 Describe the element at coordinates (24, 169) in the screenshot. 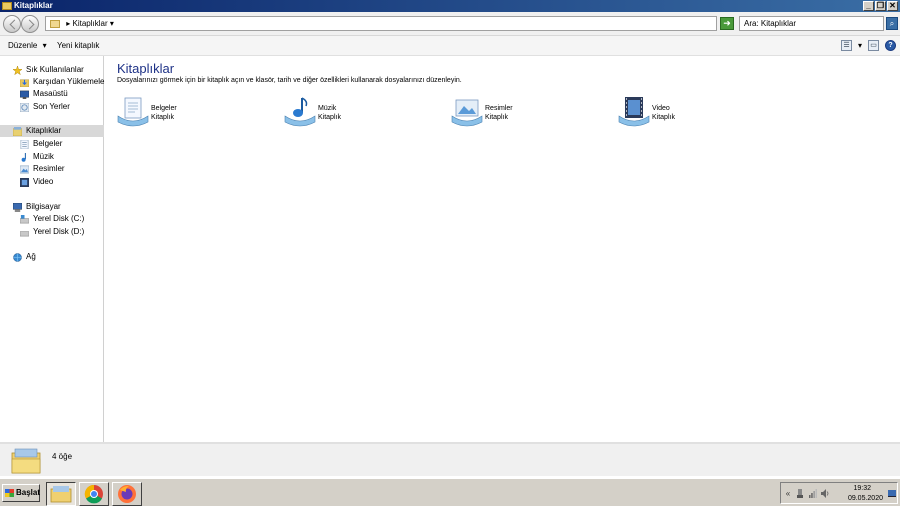

I see `pictures-icon` at that location.